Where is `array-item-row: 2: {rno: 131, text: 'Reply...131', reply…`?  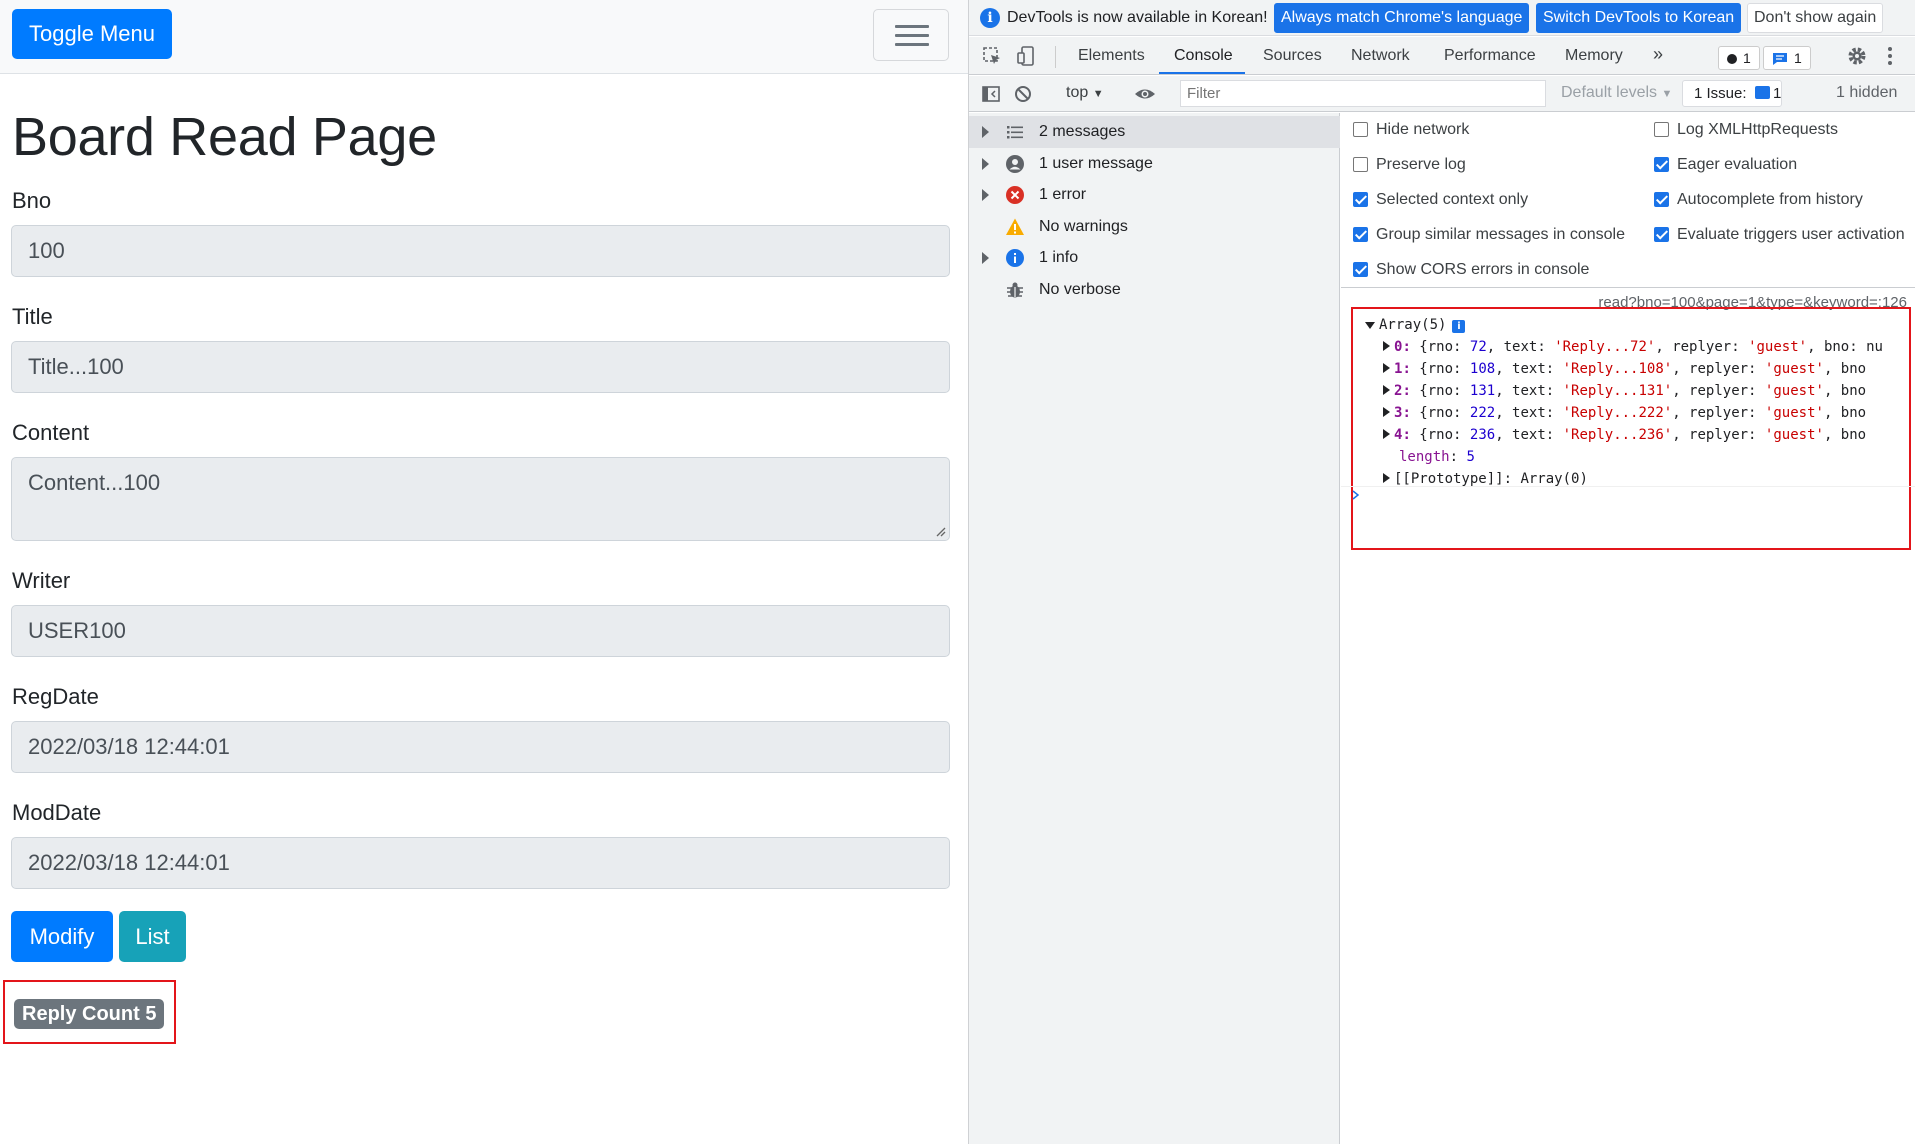 array-item-row: 2: {rno: 131, text: 'Reply...131', reply… is located at coordinates (1624, 391).